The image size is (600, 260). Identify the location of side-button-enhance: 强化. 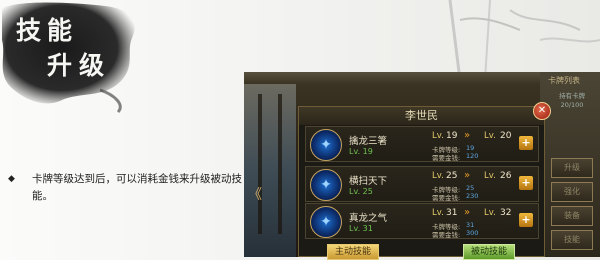
(572, 192).